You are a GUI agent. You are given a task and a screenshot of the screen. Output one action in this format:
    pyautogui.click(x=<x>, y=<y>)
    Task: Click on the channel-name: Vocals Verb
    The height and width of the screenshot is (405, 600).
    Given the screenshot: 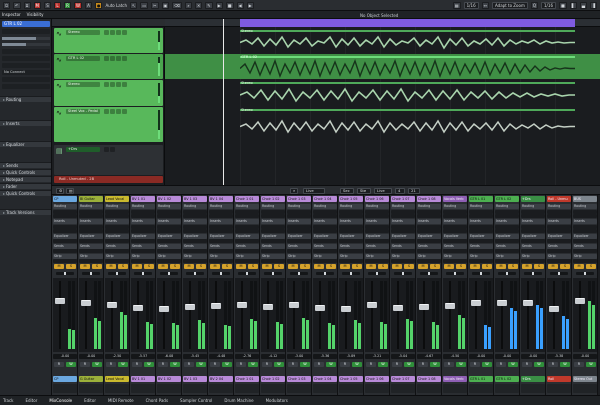 What is the action you would take?
    pyautogui.click(x=455, y=199)
    